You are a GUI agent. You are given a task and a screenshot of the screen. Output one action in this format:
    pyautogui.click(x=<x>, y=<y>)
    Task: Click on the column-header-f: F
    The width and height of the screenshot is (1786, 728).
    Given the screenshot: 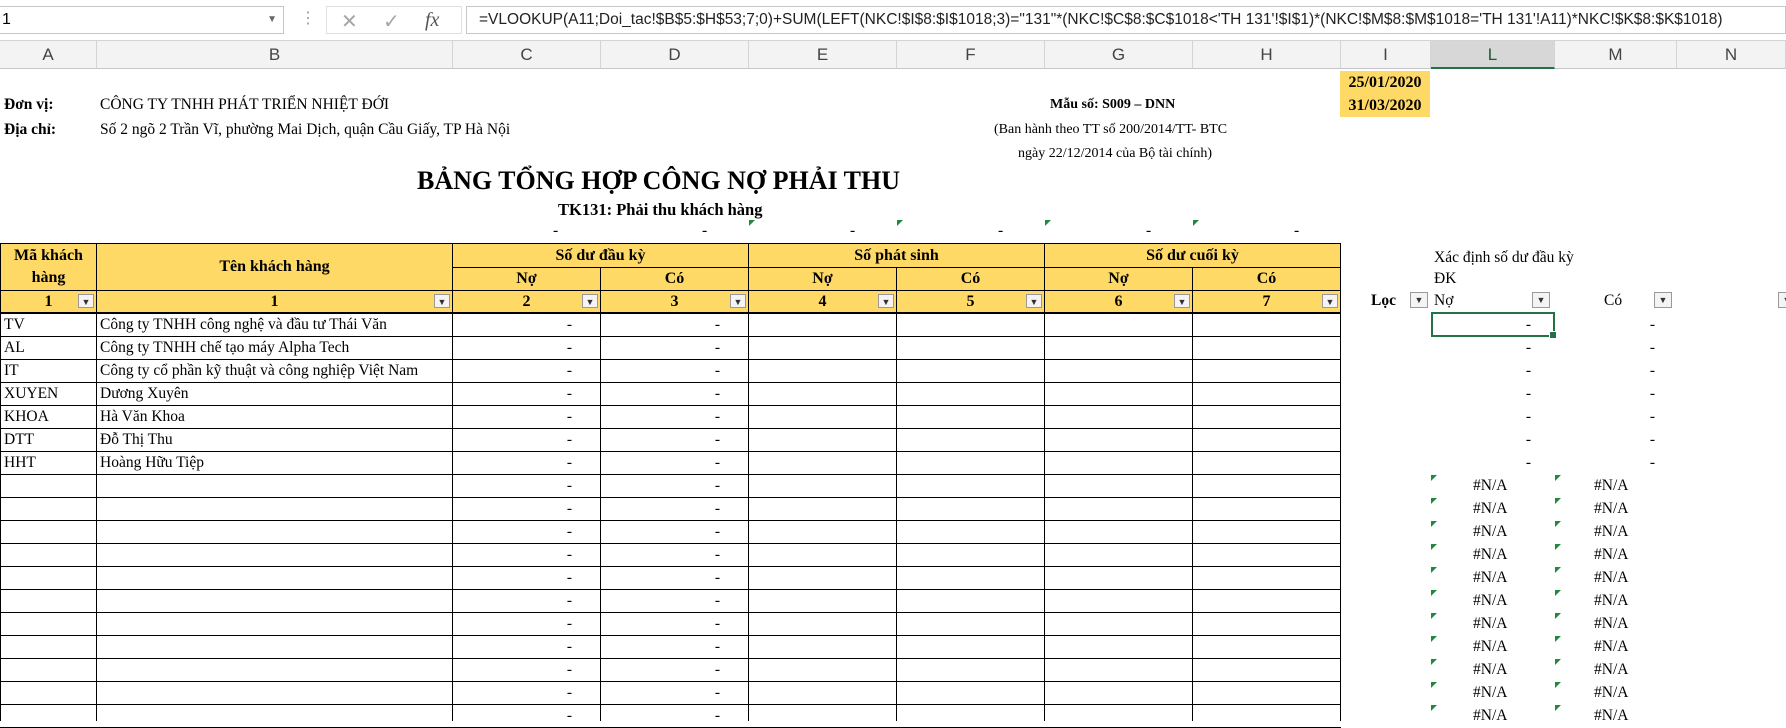 What is the action you would take?
    pyautogui.click(x=971, y=55)
    